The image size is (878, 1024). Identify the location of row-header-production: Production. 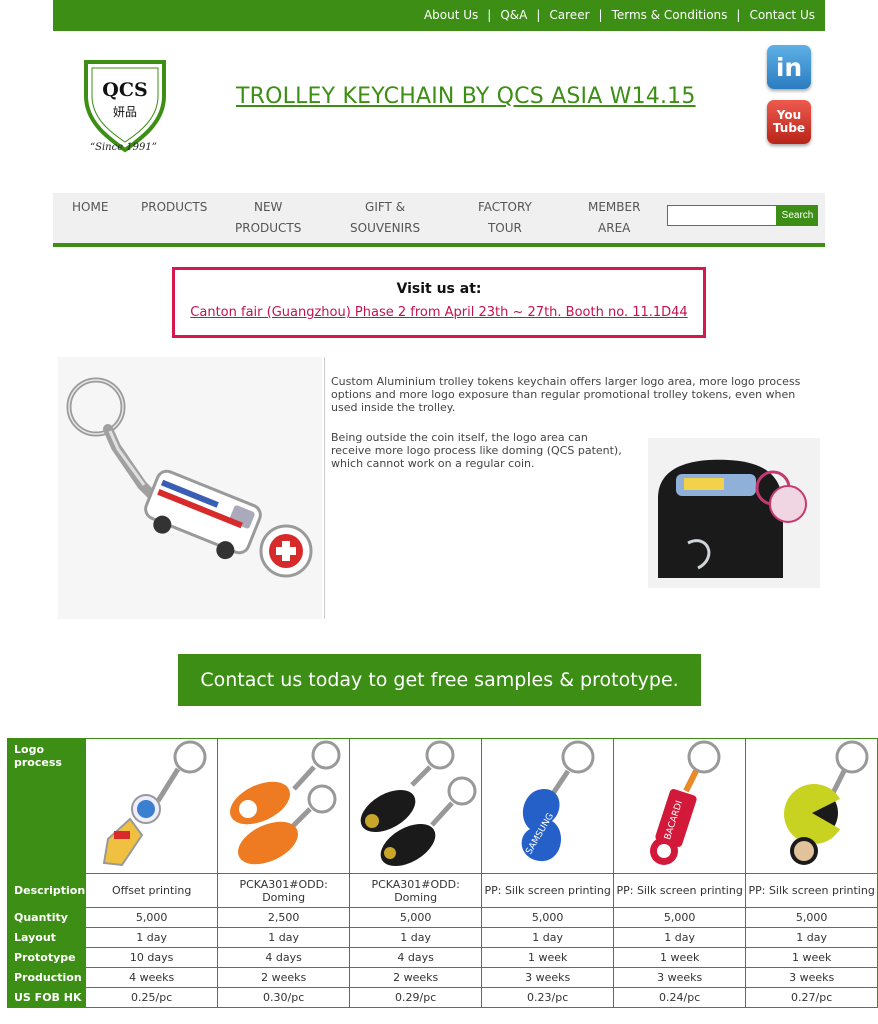
(46, 977).